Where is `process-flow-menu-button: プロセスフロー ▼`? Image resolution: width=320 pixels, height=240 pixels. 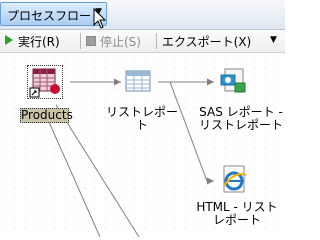
process-flow-menu-button: プロセスフロー ▼ is located at coordinates (53, 14).